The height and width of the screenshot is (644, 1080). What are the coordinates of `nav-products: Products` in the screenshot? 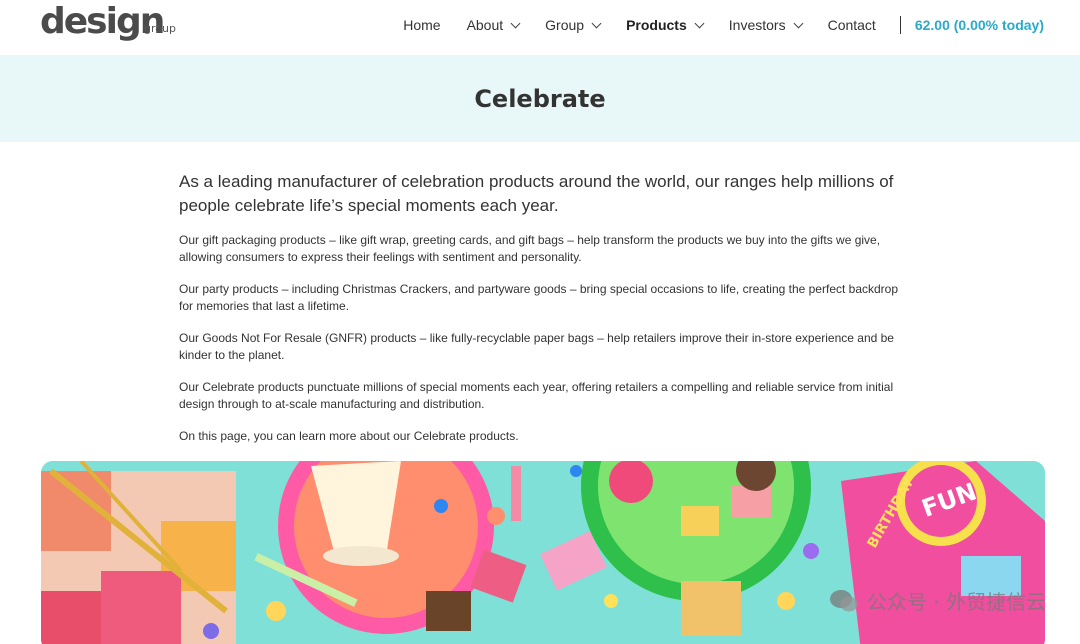 It's located at (665, 25).